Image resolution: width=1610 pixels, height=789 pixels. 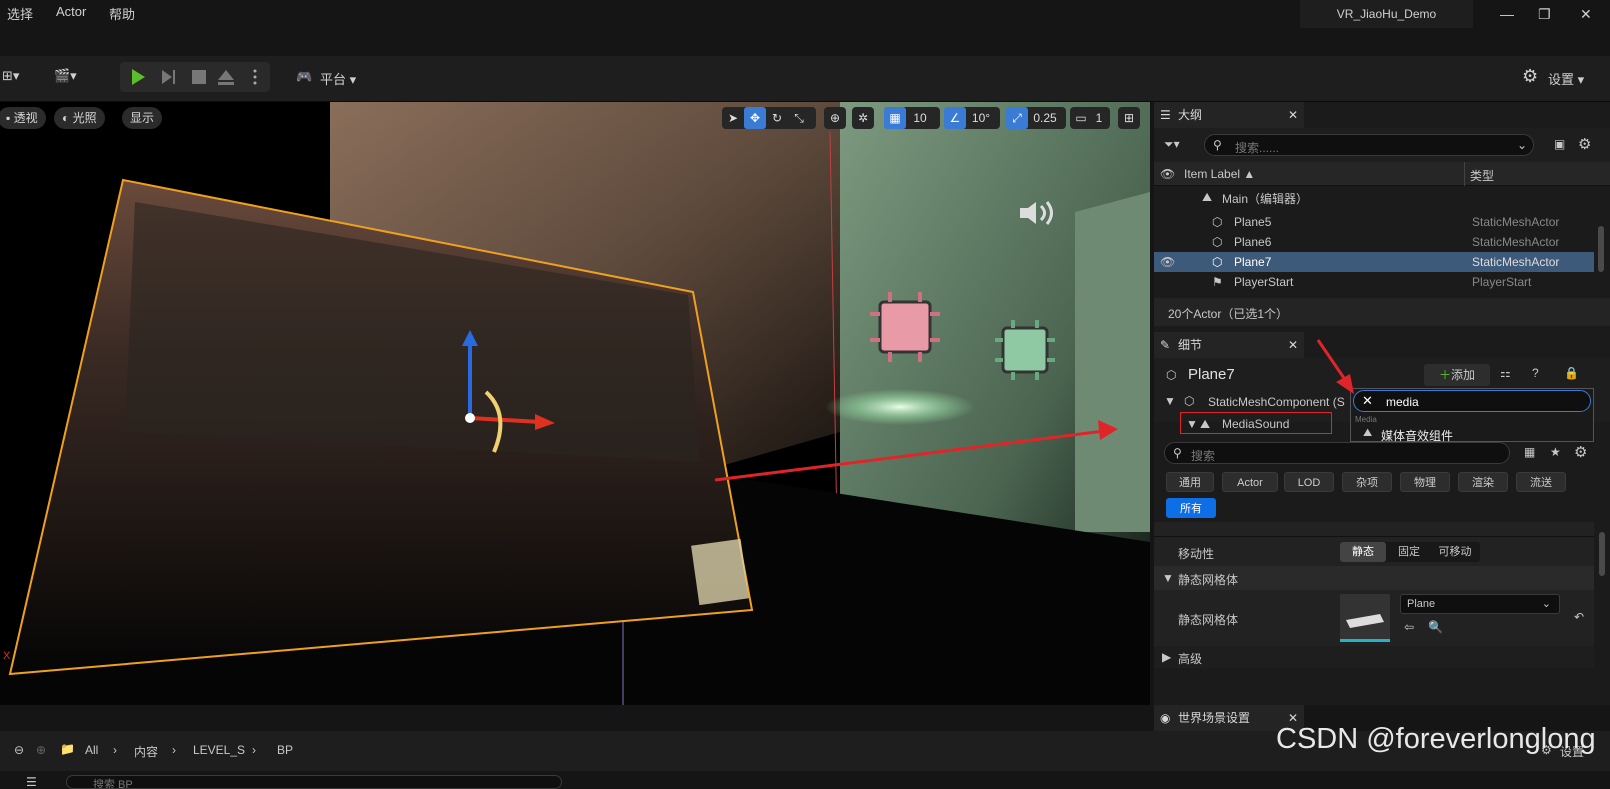 What do you see at coordinates (1045, 118) in the screenshot?
I see `scale-snap-value: 0.25` at bounding box center [1045, 118].